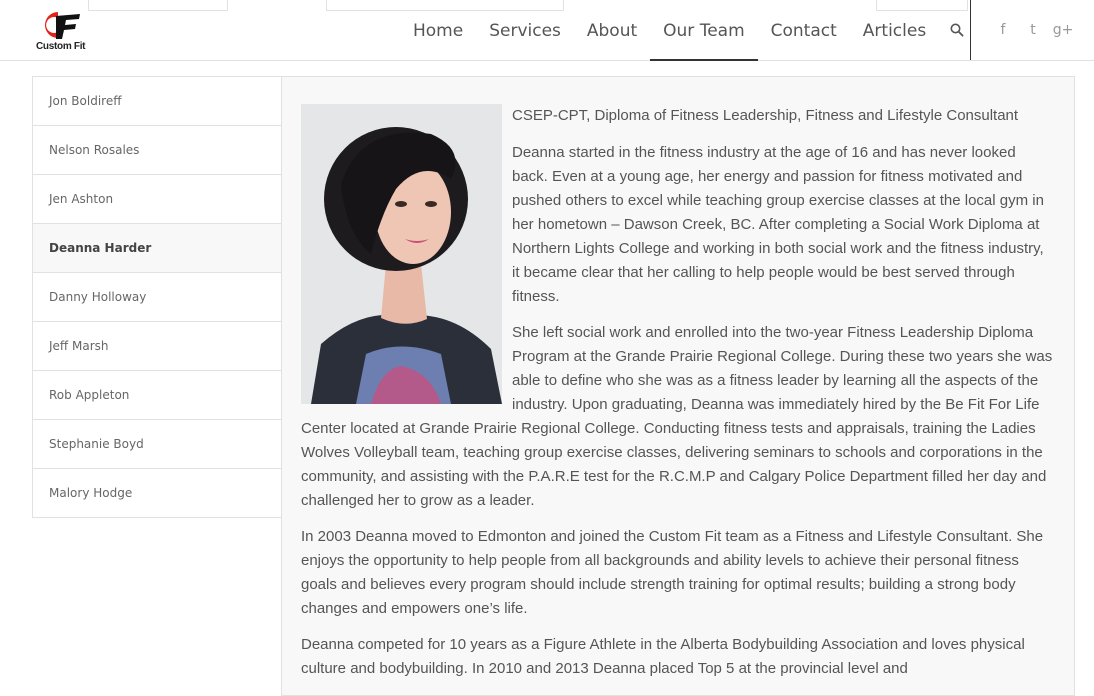 The height and width of the screenshot is (696, 1094). Describe the element at coordinates (804, 30) in the screenshot. I see `nav-item-contact: Contact` at that location.